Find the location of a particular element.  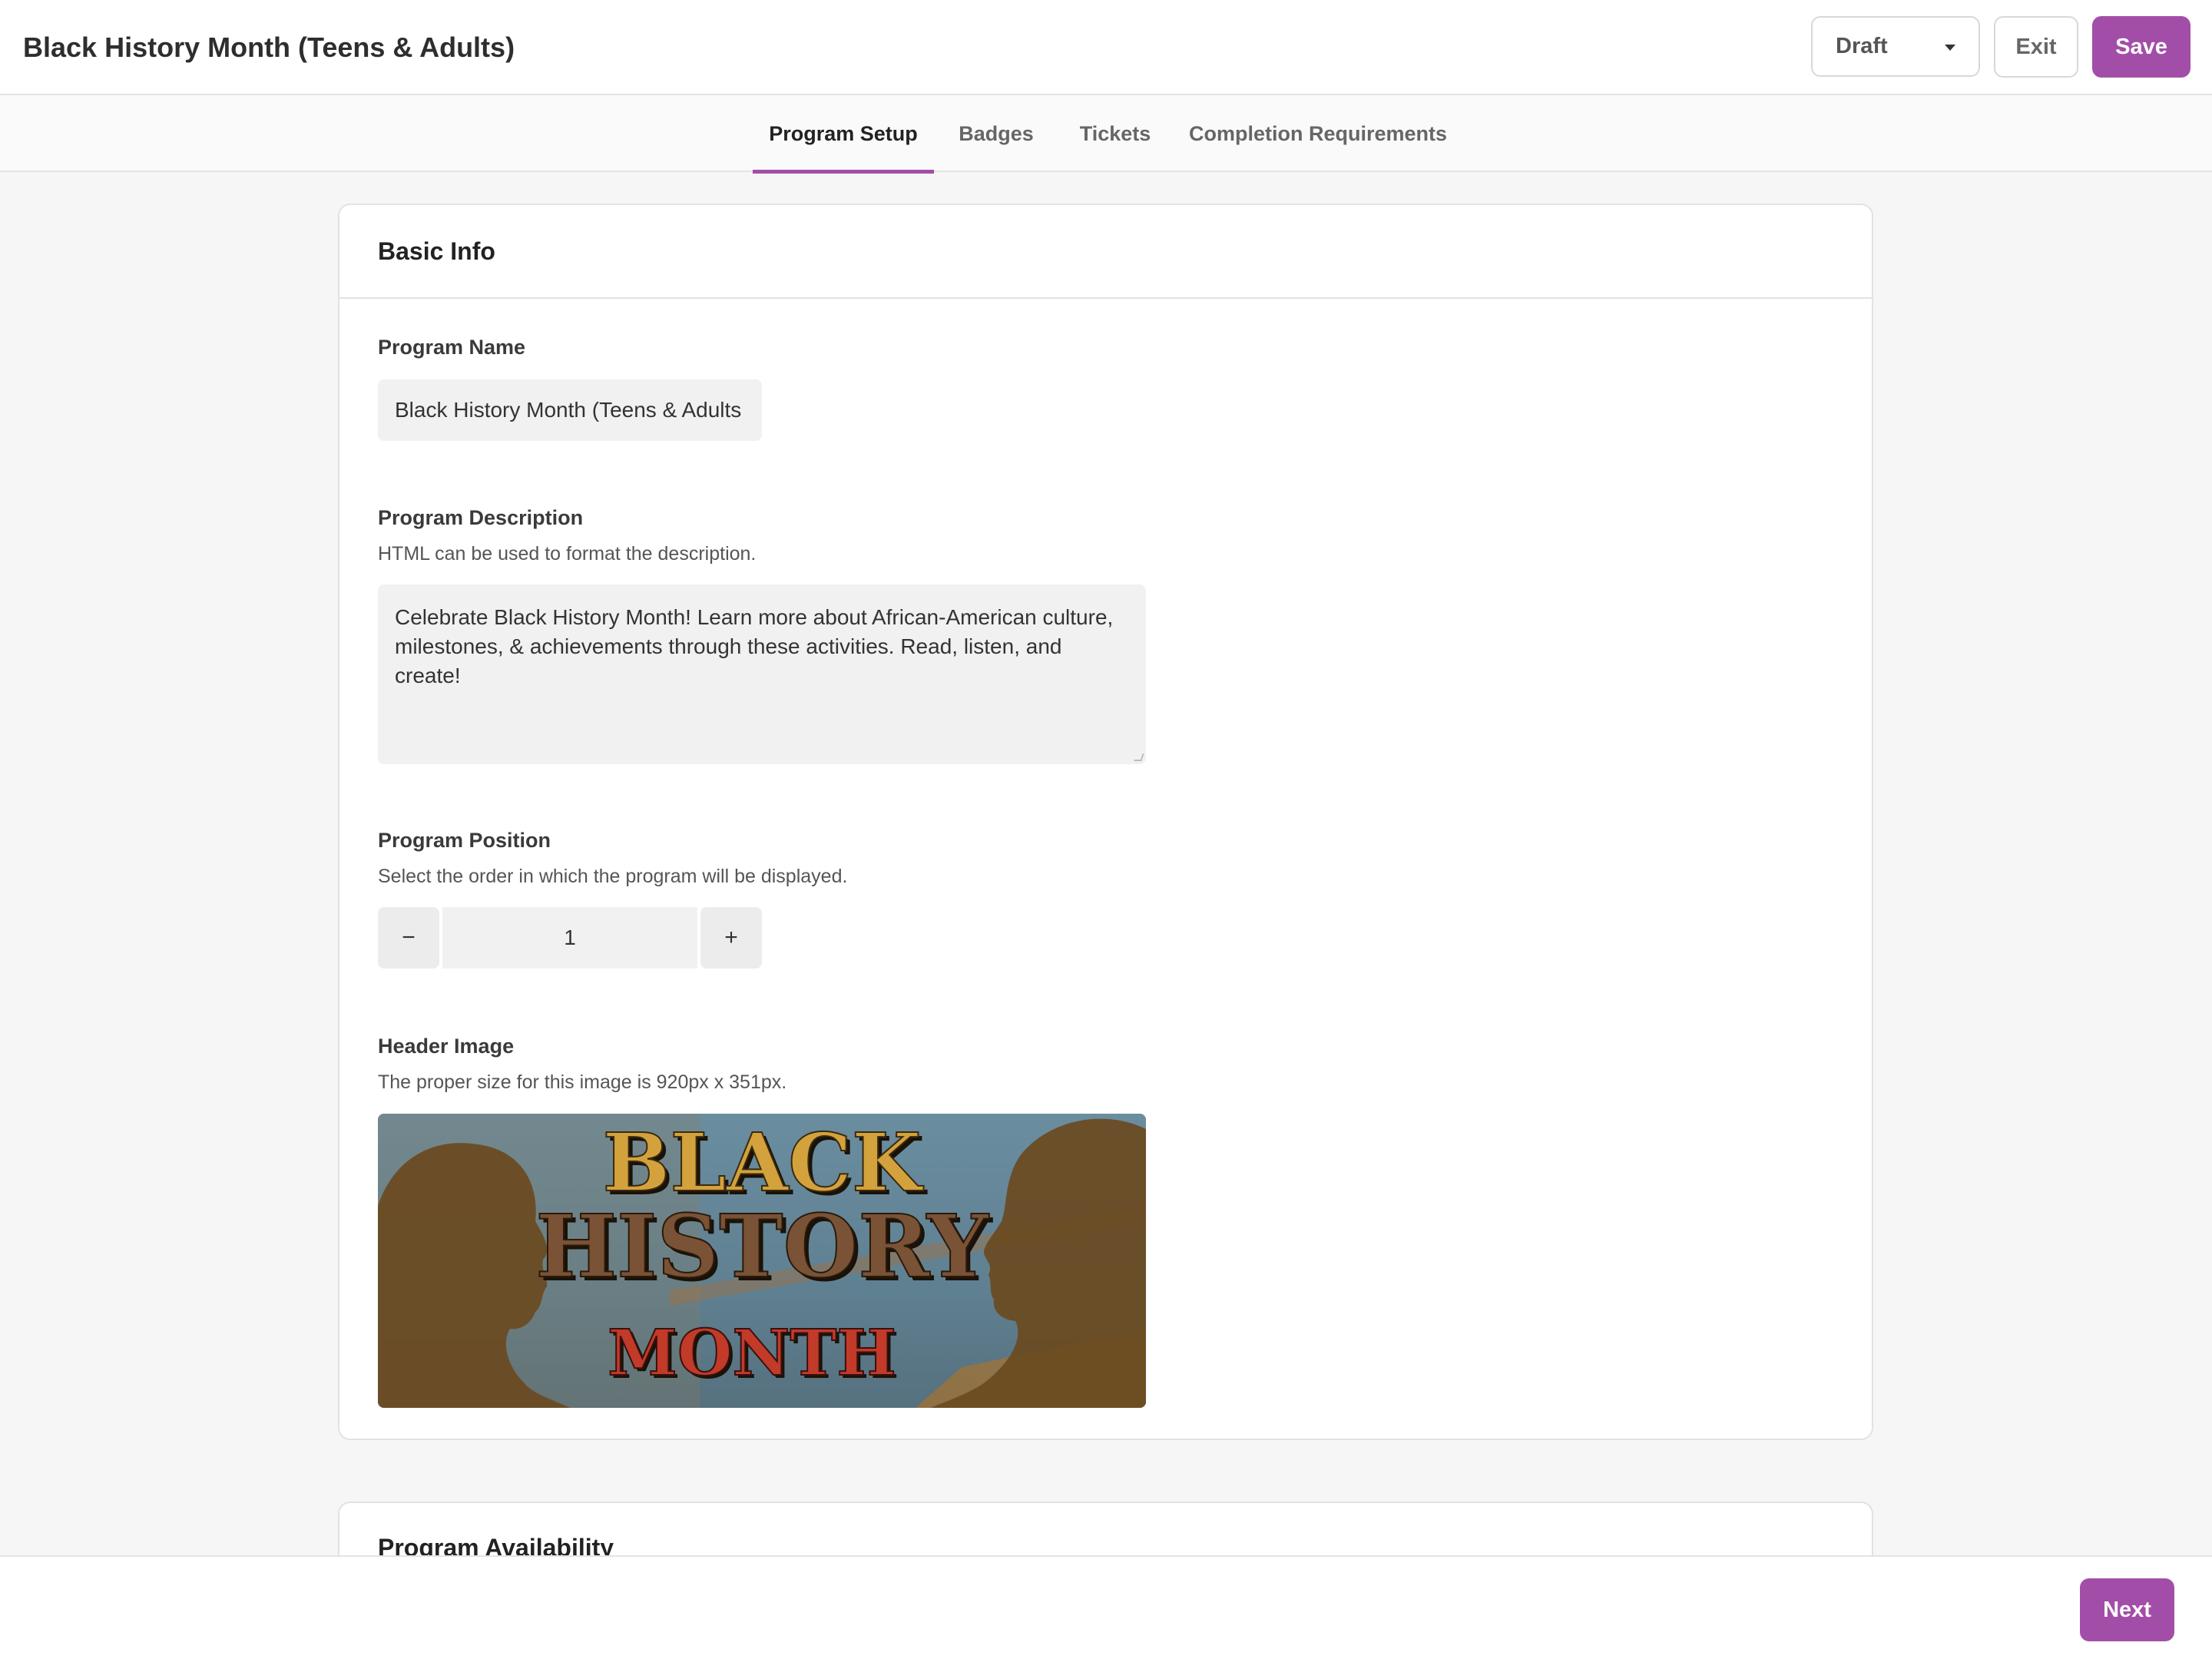

header-image-artwork: BLACK BLACK HISTORY HISTORY MONTH MONTH is located at coordinates (762, 1261).